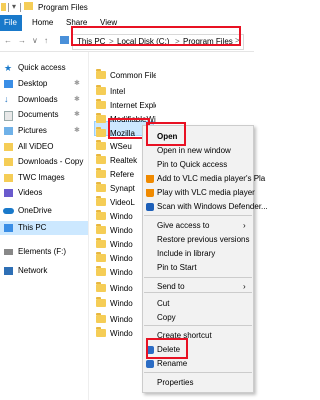 This screenshot has height=400, width=320. I want to click on uac-shield-icon, so click(150, 364).